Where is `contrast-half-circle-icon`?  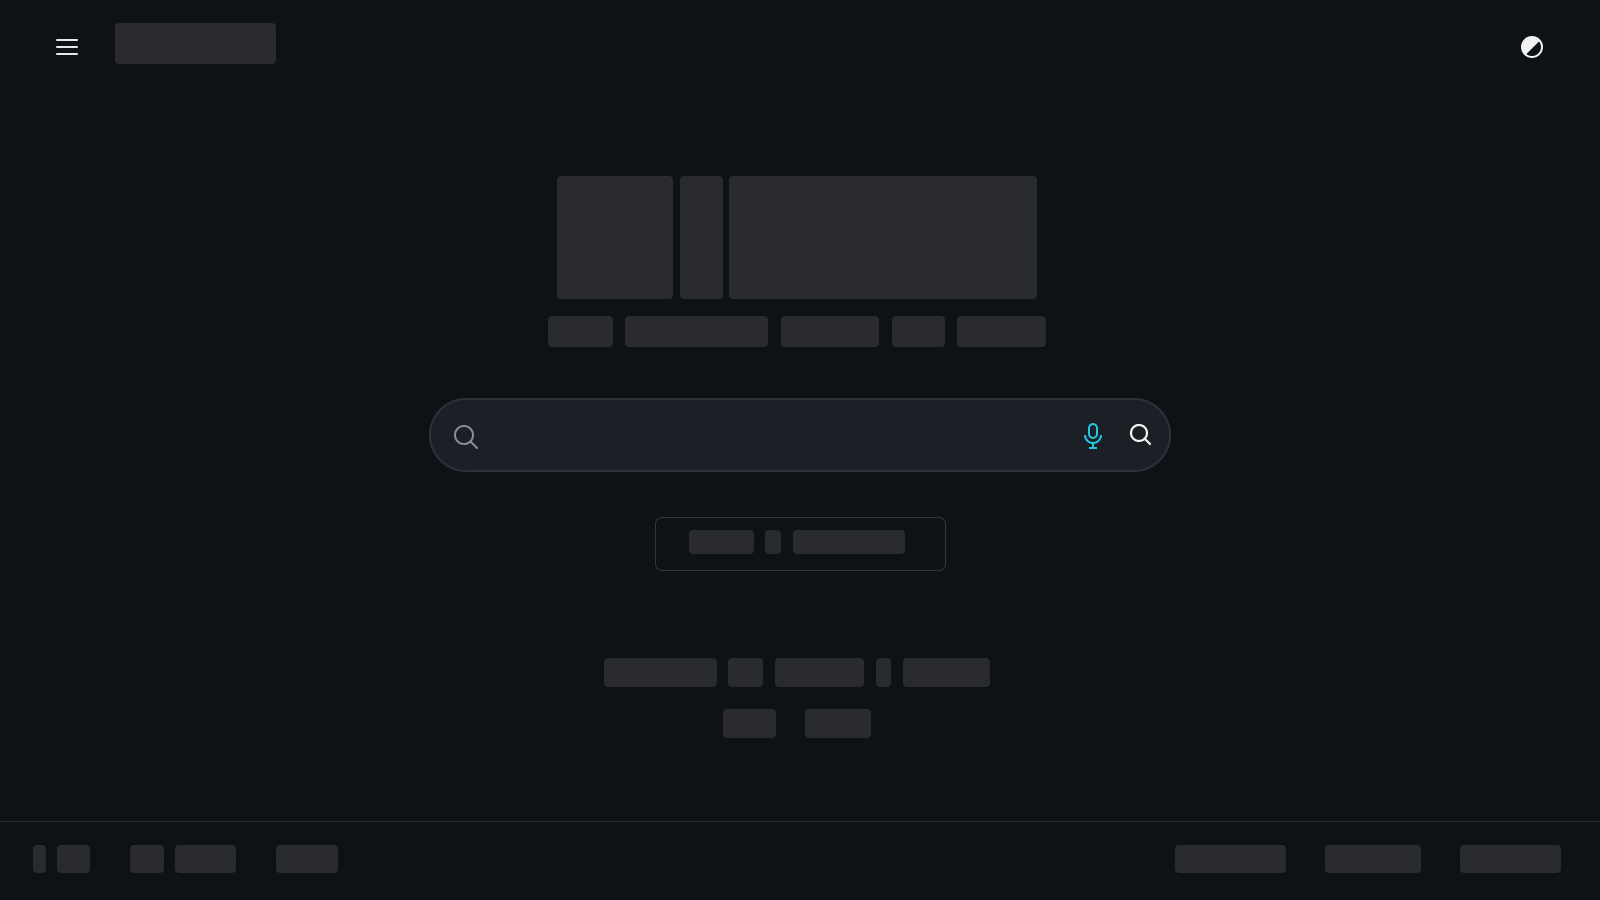
contrast-half-circle-icon is located at coordinates (1532, 47).